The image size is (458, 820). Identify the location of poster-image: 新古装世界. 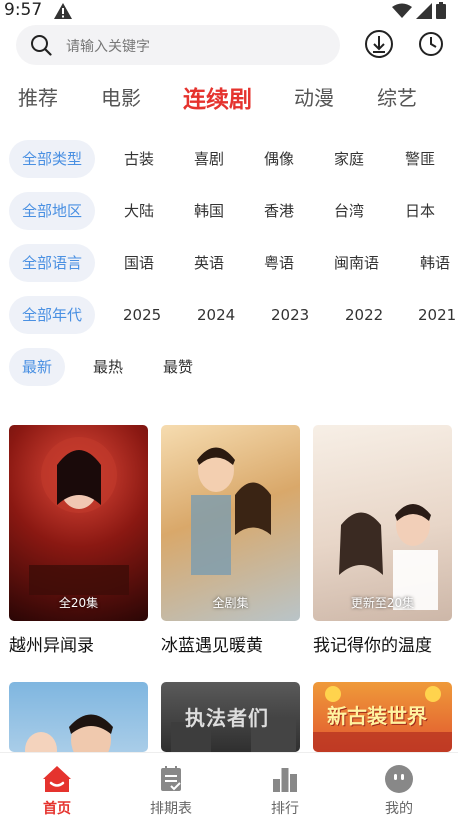
(382, 717).